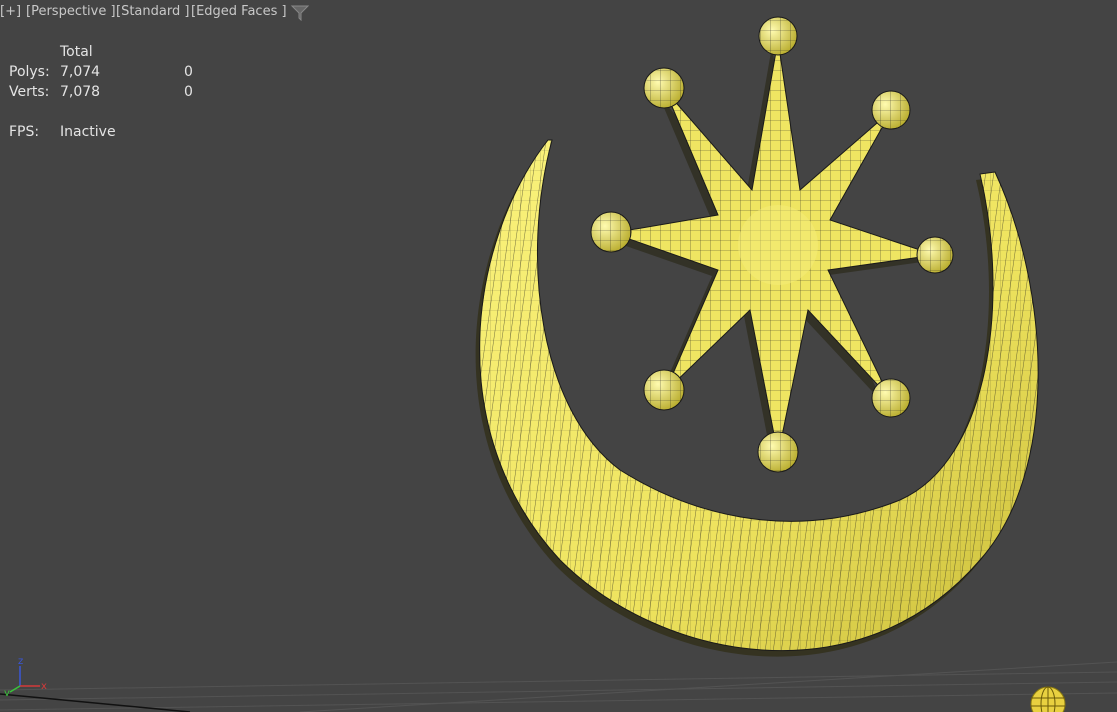 The height and width of the screenshot is (712, 1117). What do you see at coordinates (7, 692) in the screenshot?
I see `axis-y-label: y` at bounding box center [7, 692].